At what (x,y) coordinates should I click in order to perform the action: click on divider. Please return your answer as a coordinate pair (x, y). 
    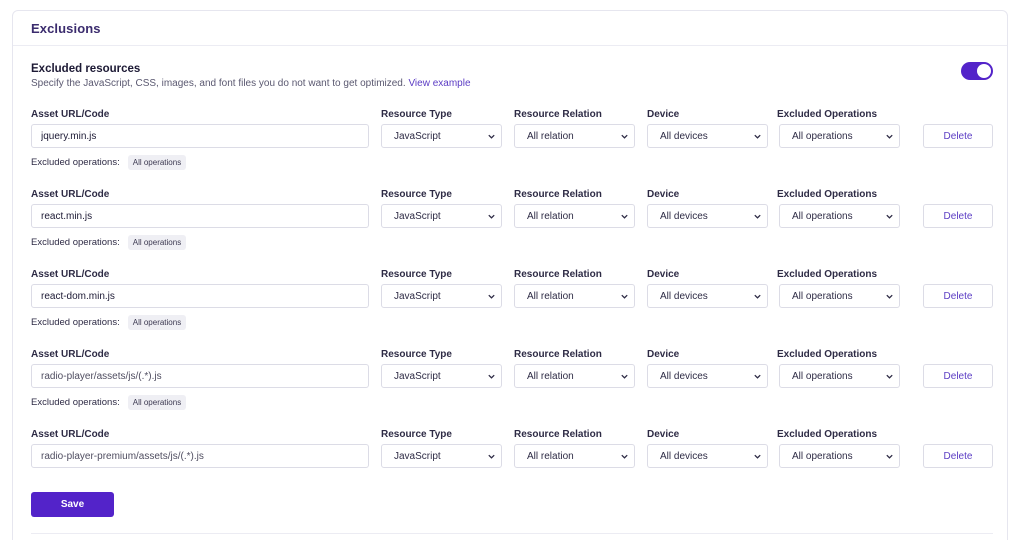
    Looking at the image, I should click on (512, 533).